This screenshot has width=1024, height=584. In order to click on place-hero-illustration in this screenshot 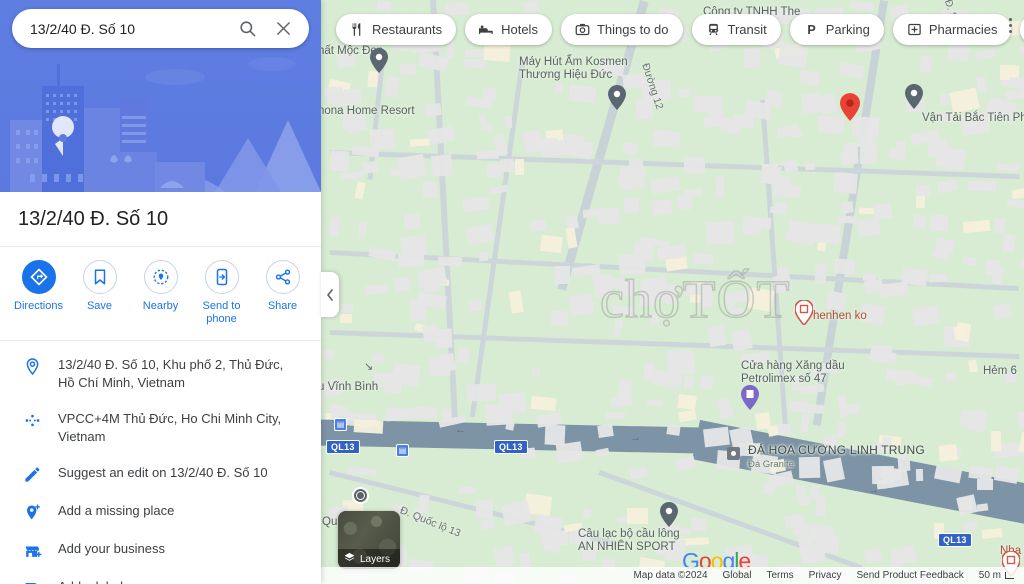, I will do `click(160, 96)`.